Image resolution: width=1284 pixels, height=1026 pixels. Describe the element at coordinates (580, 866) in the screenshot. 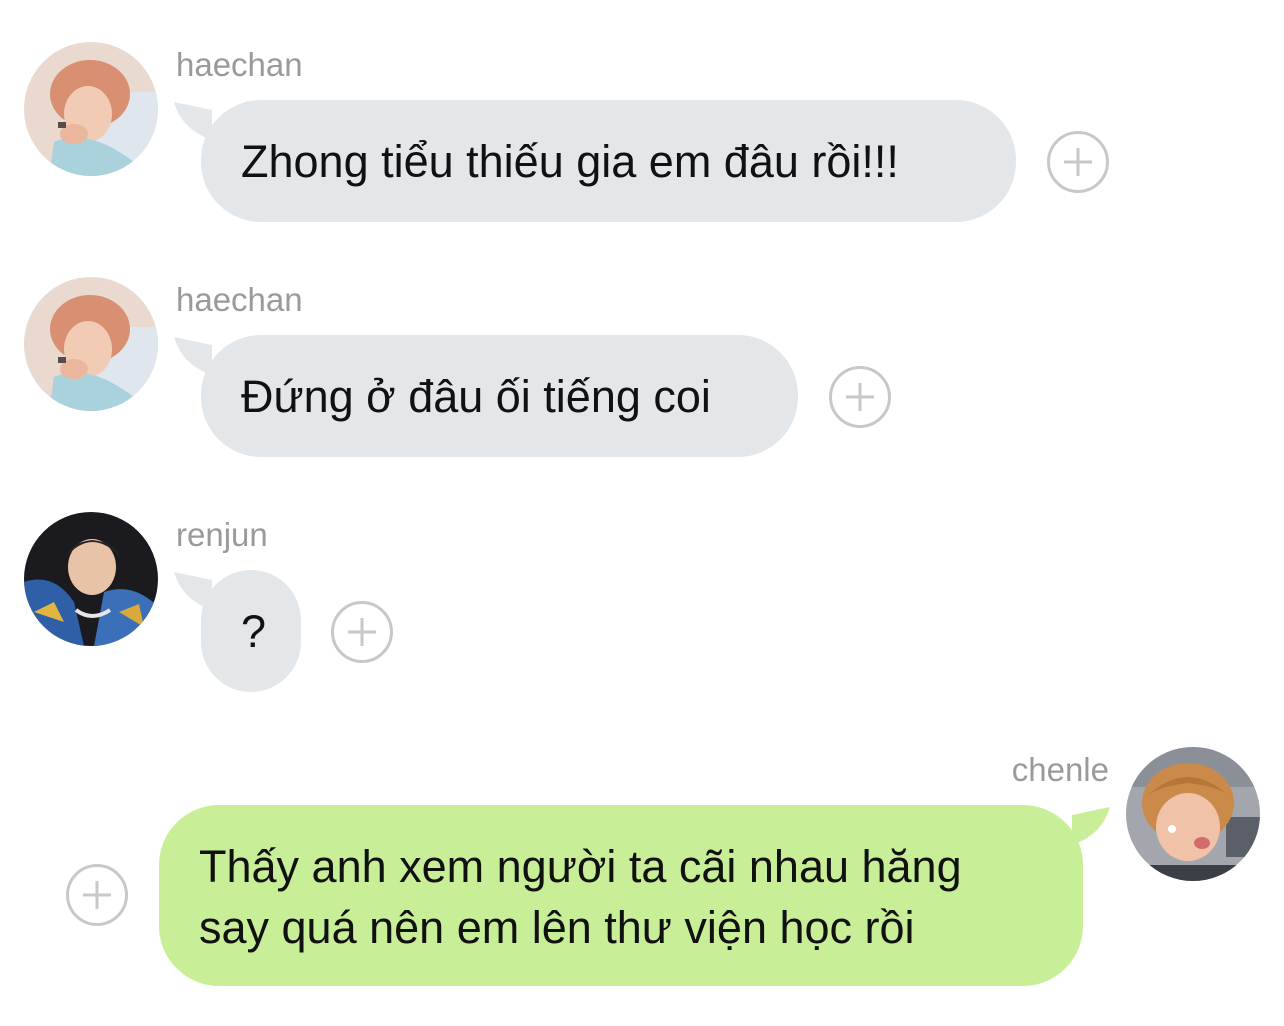

I see `message-text-line-1: Thấy anh xem người ta cãi nhau hăng` at that location.